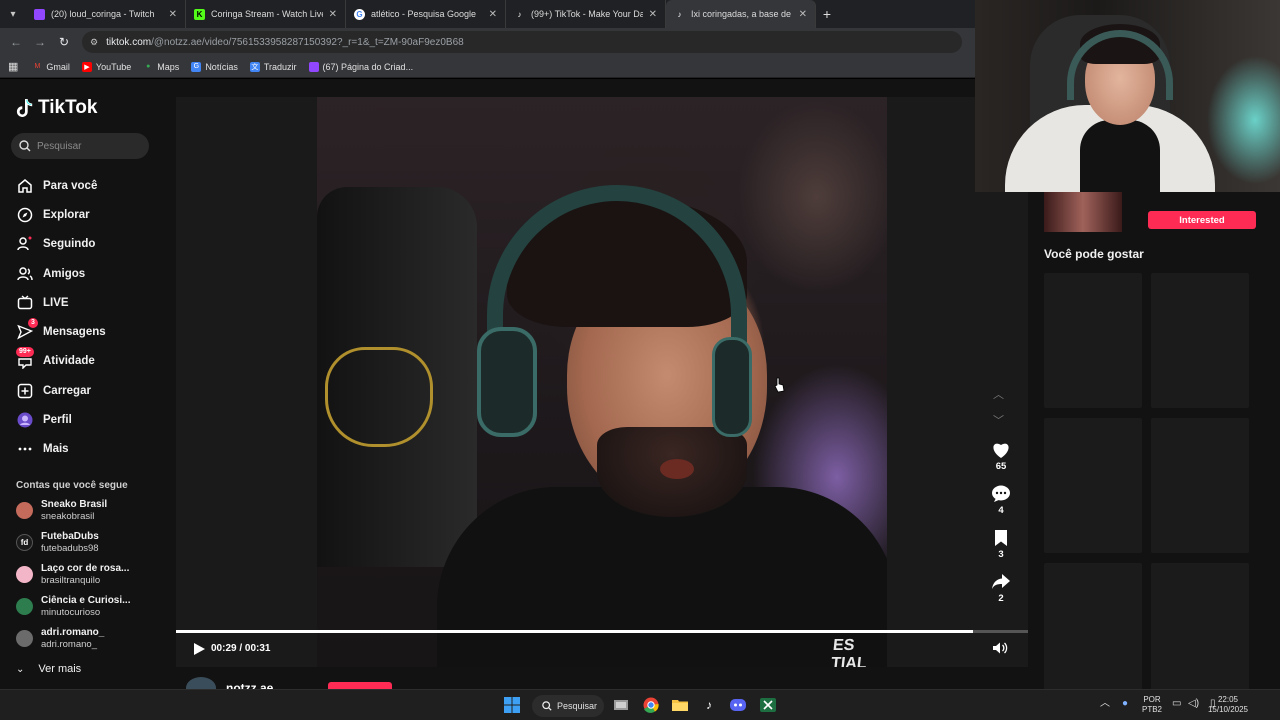  Describe the element at coordinates (1176, 704) in the screenshot. I see `network-icon: ▭` at that location.